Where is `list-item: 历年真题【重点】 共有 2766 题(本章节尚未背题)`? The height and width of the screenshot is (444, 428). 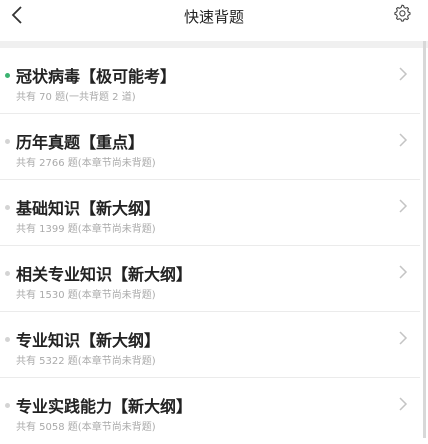 list-item: 历年真题【重点】 共有 2766 题(本章节尚未背题) is located at coordinates (210, 147).